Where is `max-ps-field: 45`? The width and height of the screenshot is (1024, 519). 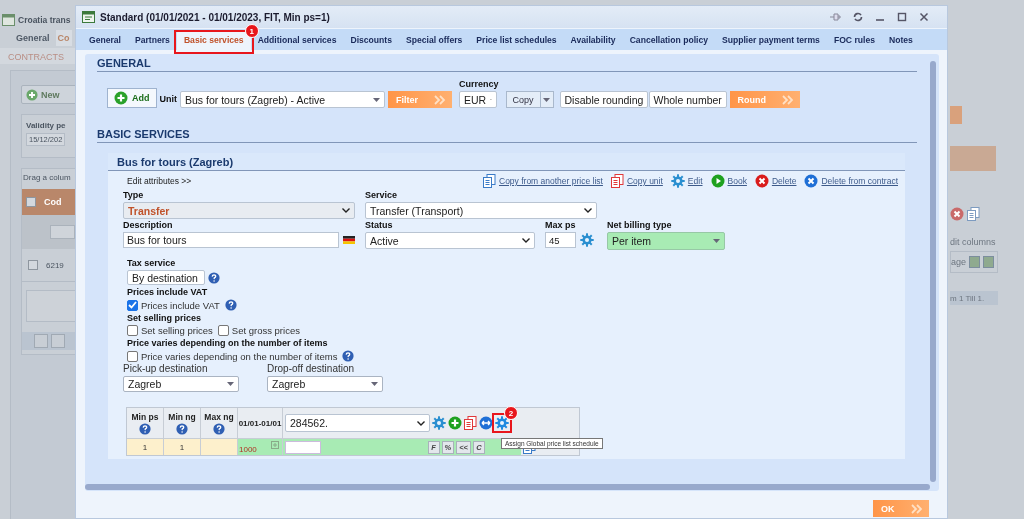
max-ps-field: 45 is located at coordinates (560, 240).